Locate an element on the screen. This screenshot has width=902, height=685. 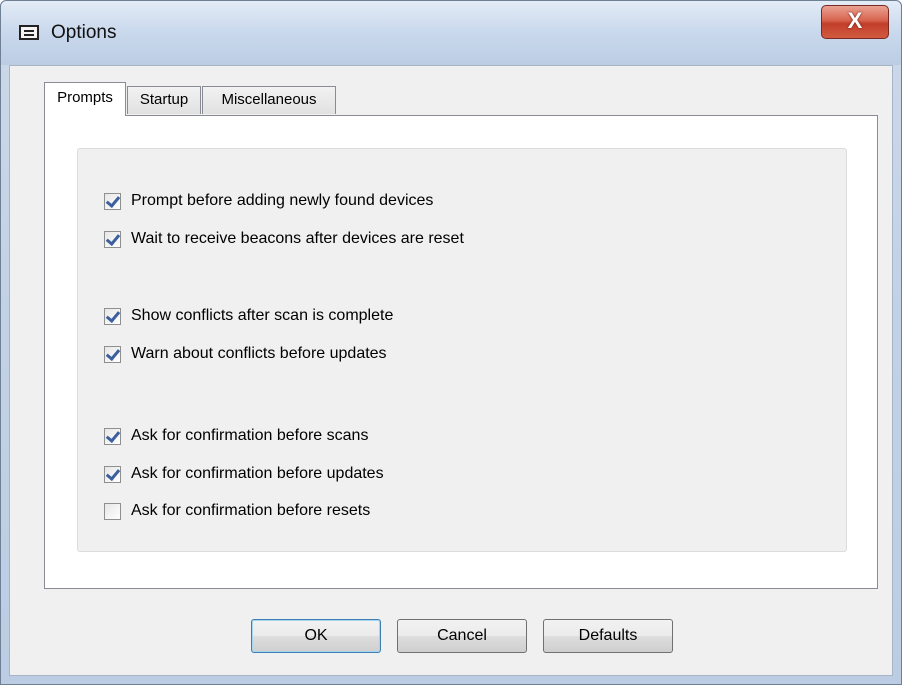
close-button: X is located at coordinates (855, 22).